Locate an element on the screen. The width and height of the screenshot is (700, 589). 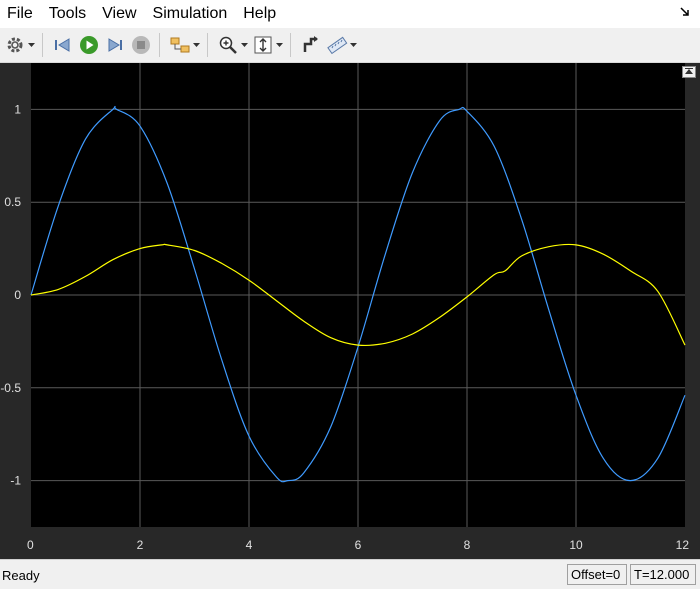
x-tick-label: 12 is located at coordinates (683, 545).